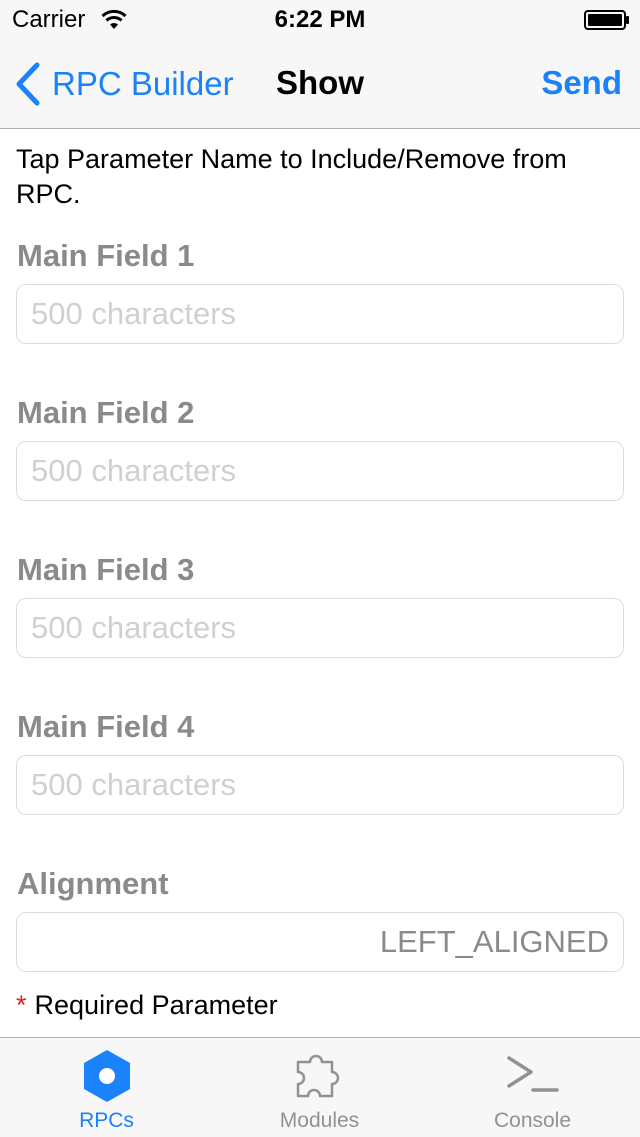 The width and height of the screenshot is (640, 1137). What do you see at coordinates (21, 1005) in the screenshot?
I see `required-star: *` at bounding box center [21, 1005].